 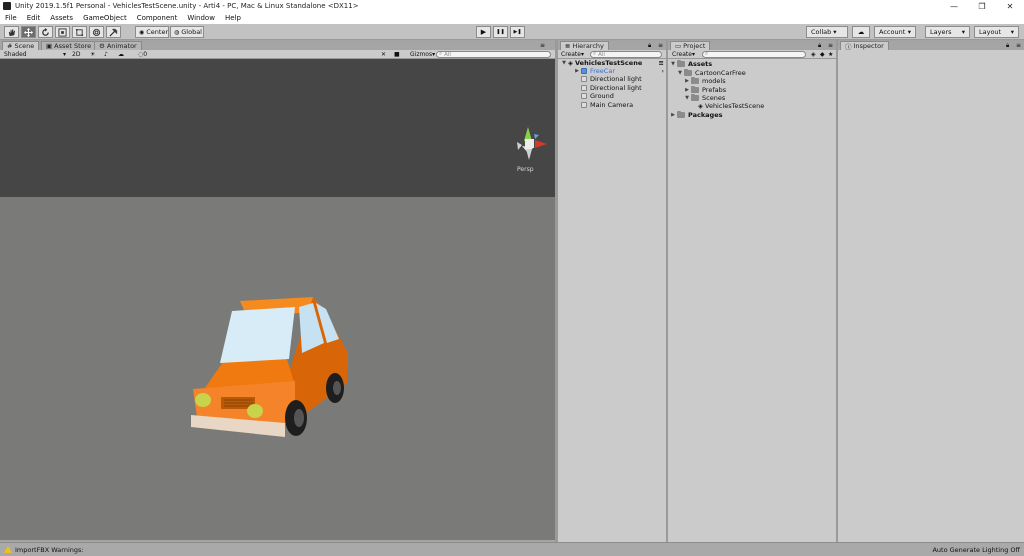 I want to click on menu-help: Help, so click(x=233, y=18).